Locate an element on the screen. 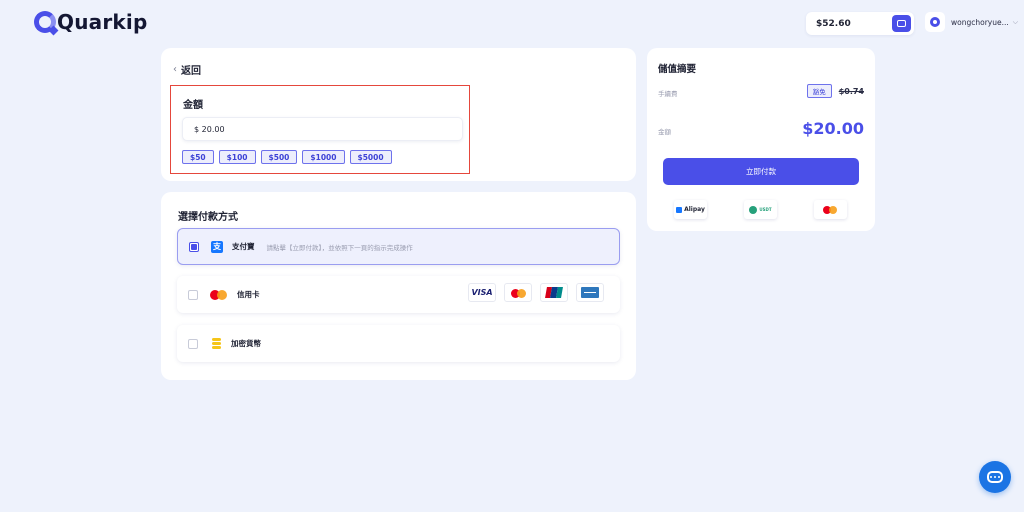  unionpay-logo-icon is located at coordinates (554, 292).